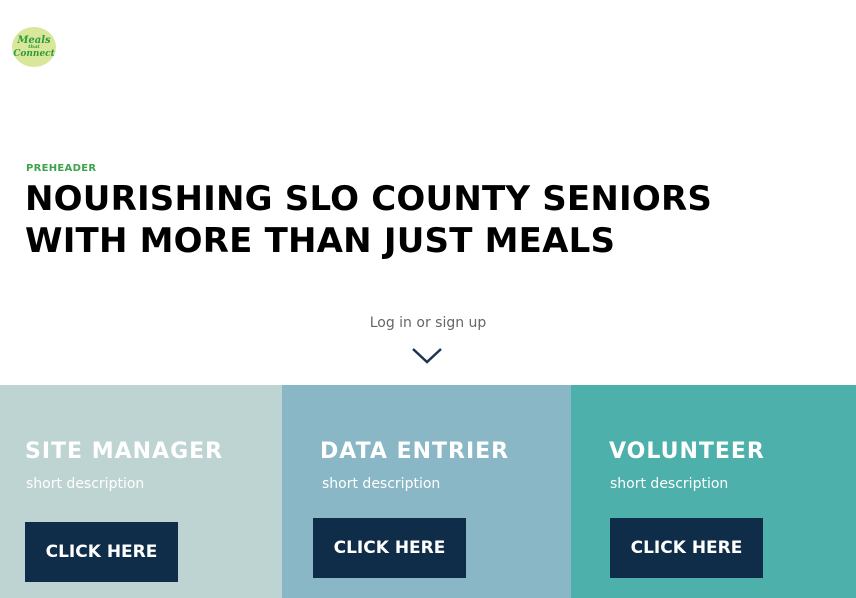  I want to click on chevron-down-icon, so click(427, 355).